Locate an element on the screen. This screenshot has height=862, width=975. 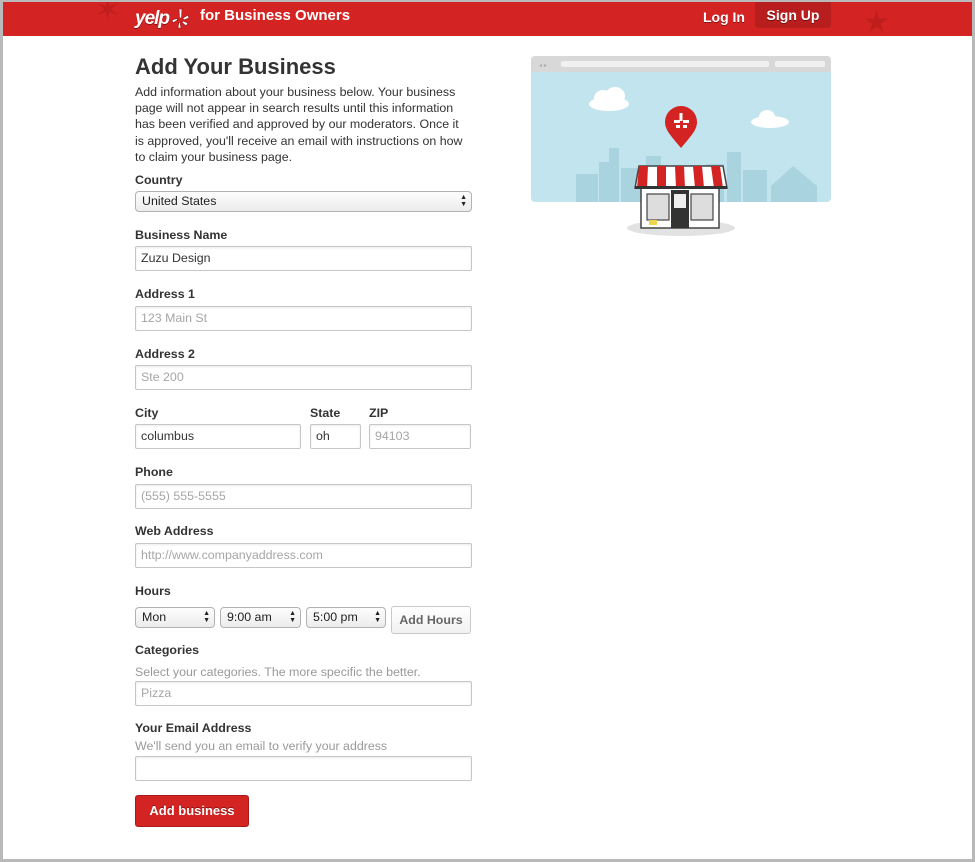
address1-placeholder: 123 Main St is located at coordinates (174, 318).